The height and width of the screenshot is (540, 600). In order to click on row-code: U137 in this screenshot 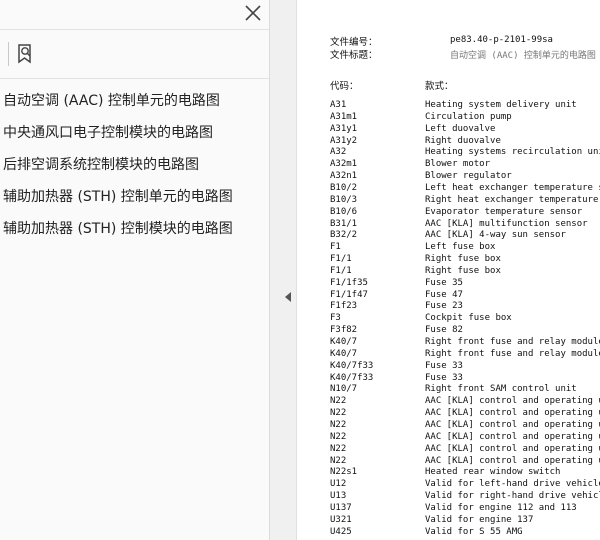, I will do `click(341, 507)`.